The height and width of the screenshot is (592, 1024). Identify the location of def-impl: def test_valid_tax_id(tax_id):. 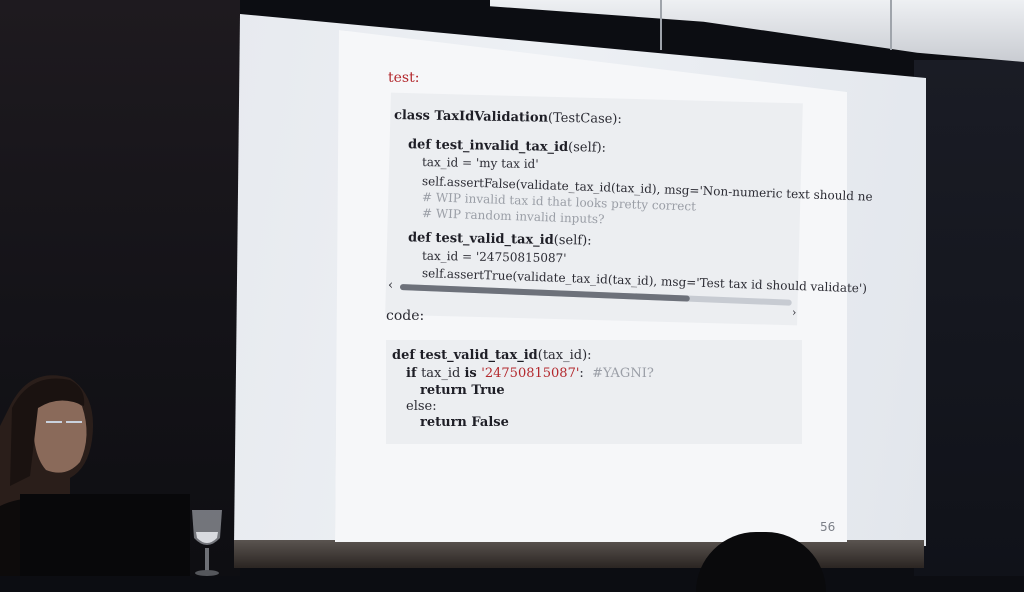
(492, 355).